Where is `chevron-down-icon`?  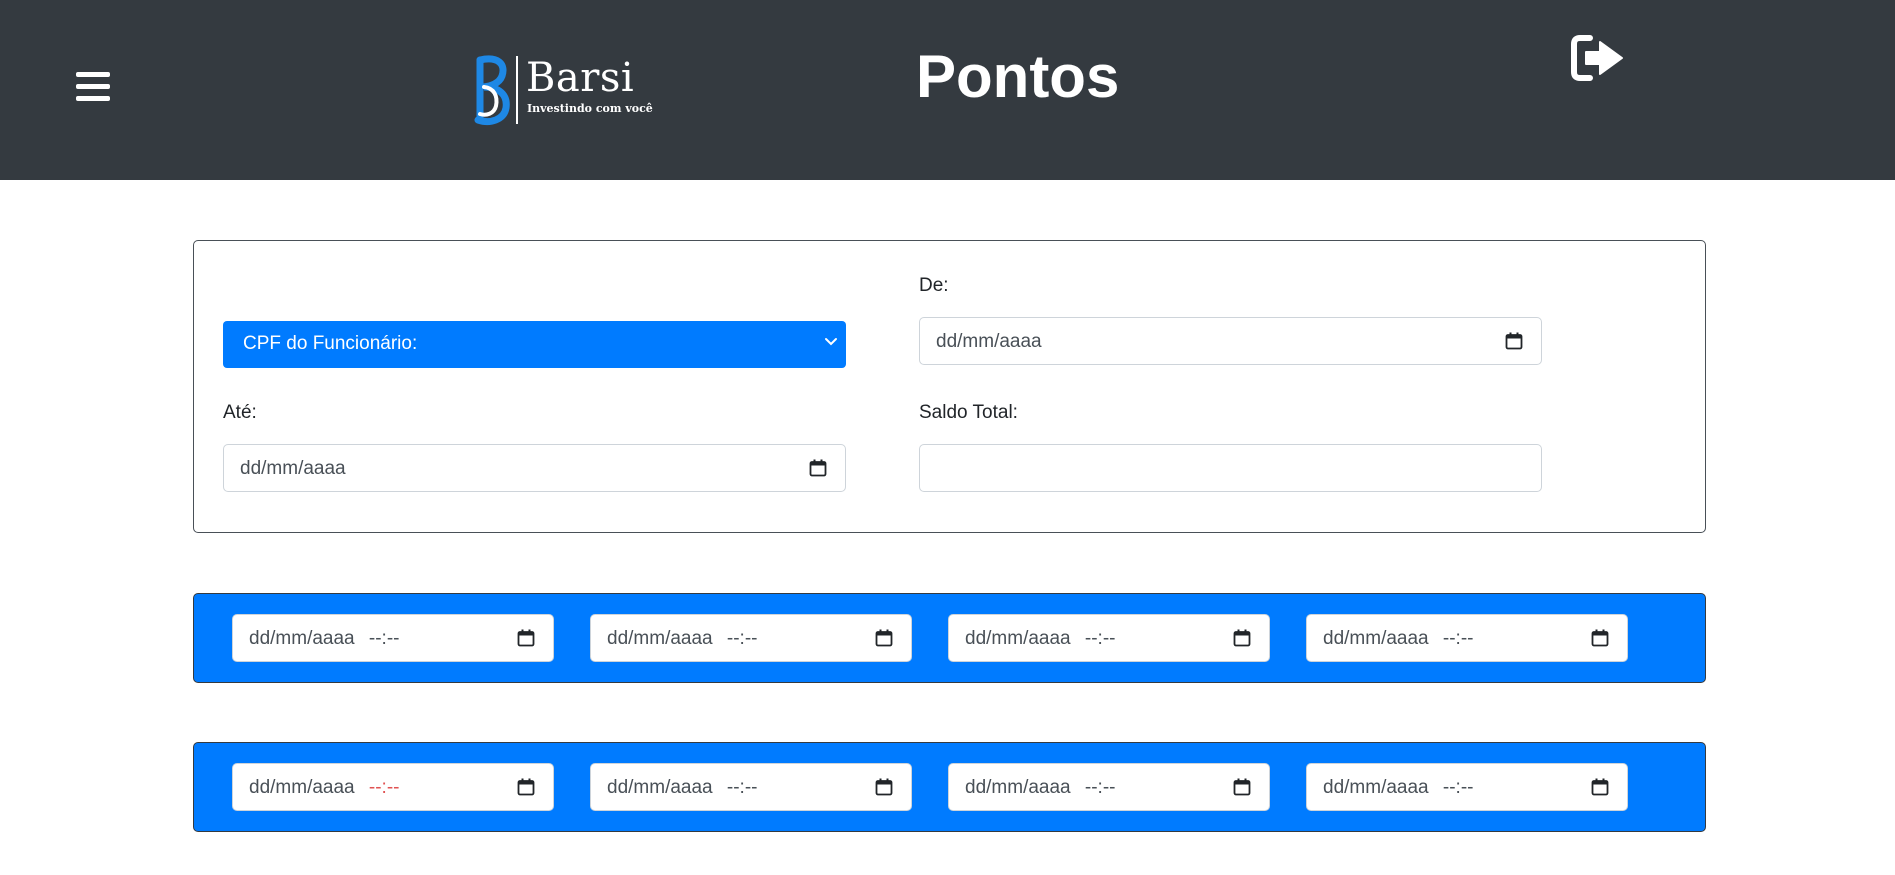 chevron-down-icon is located at coordinates (831, 342).